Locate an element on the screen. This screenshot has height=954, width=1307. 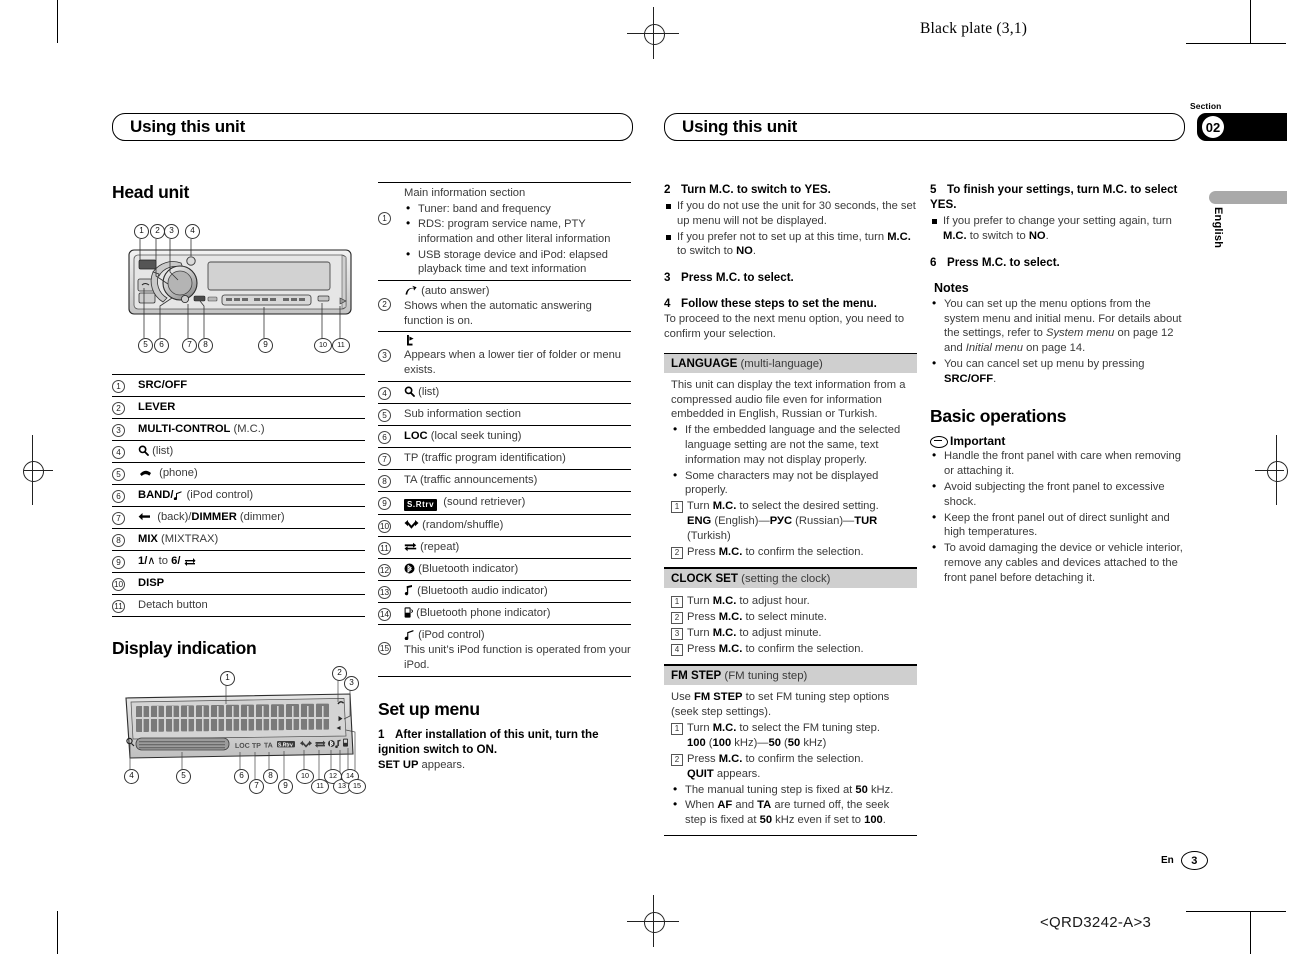
table-row: 3 MULTI-CONTROL (M.C.) is located at coordinates (238, 430).